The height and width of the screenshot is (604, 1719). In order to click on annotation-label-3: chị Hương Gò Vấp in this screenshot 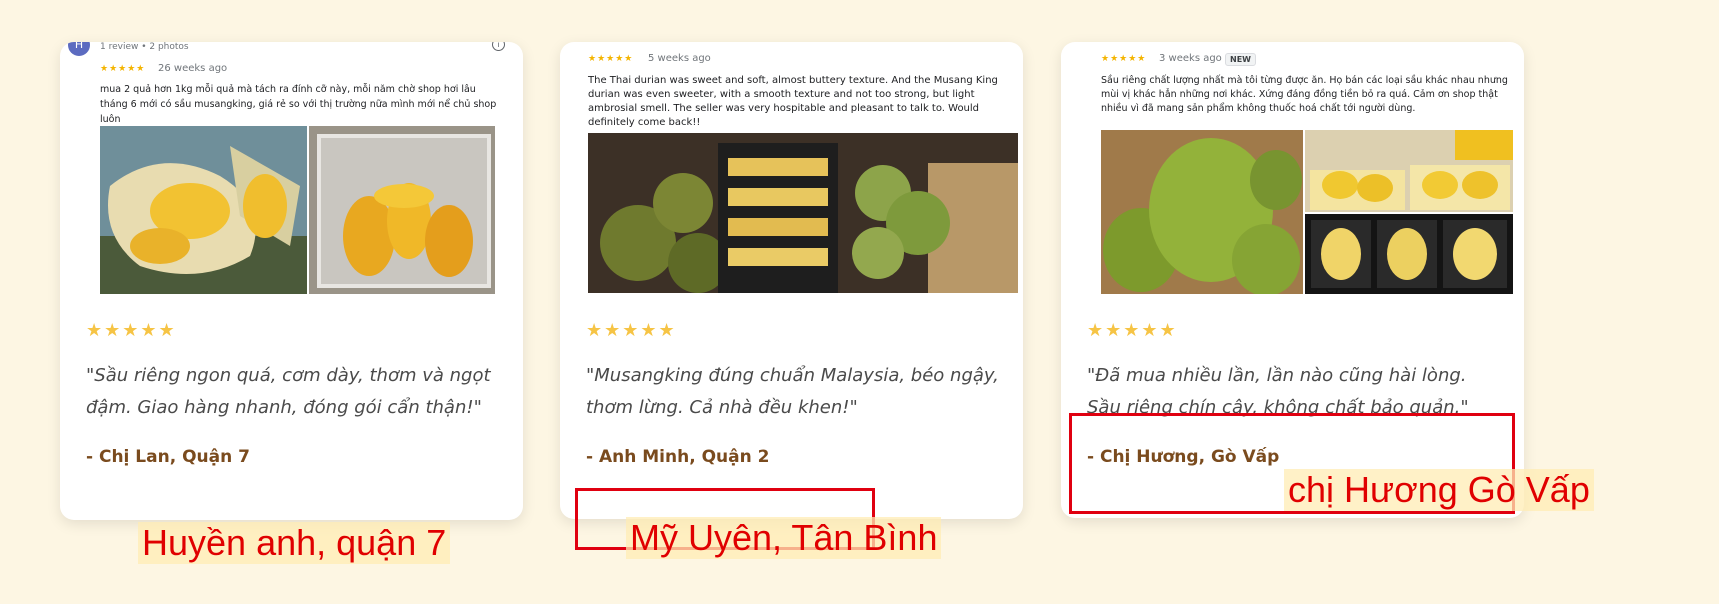, I will do `click(1439, 490)`.